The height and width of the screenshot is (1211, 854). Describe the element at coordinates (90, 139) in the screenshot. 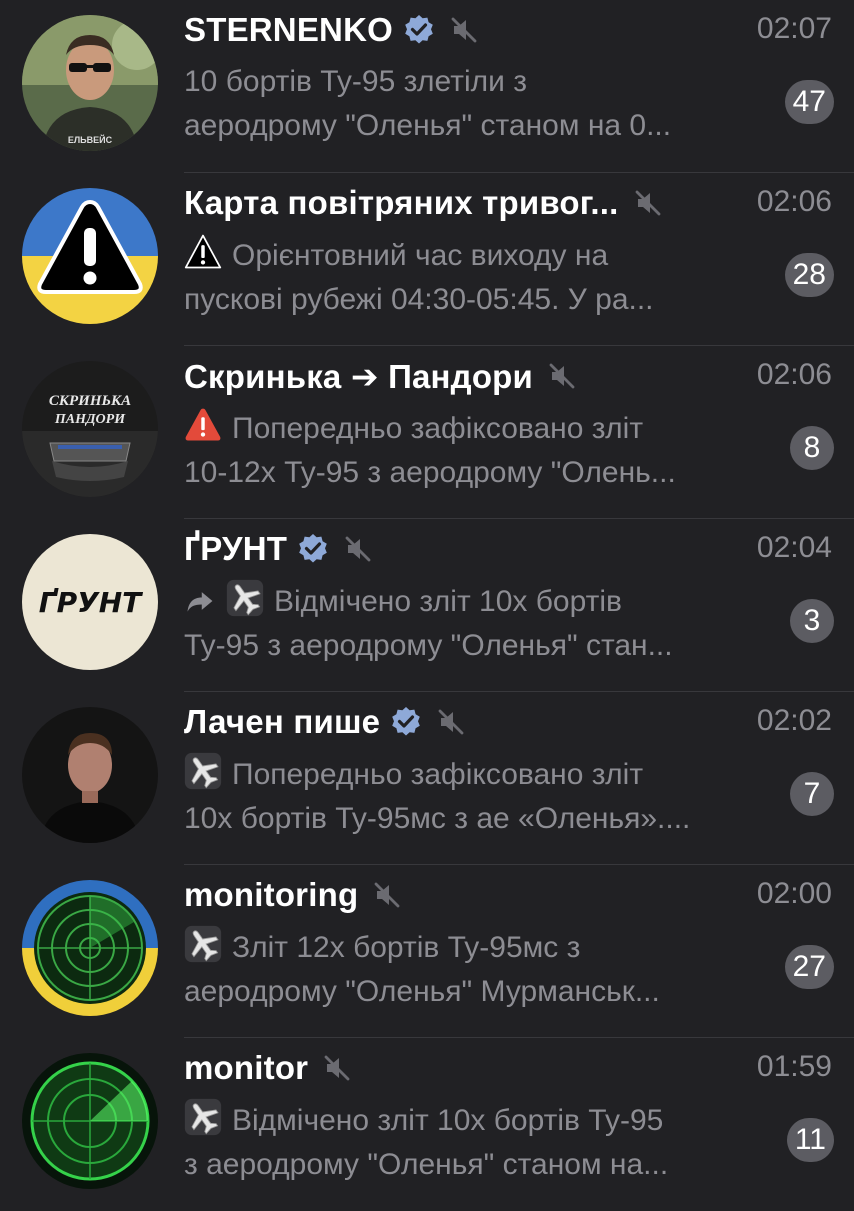

I see `avatar-shirt-text: ЕЛЬВЕЙС` at that location.